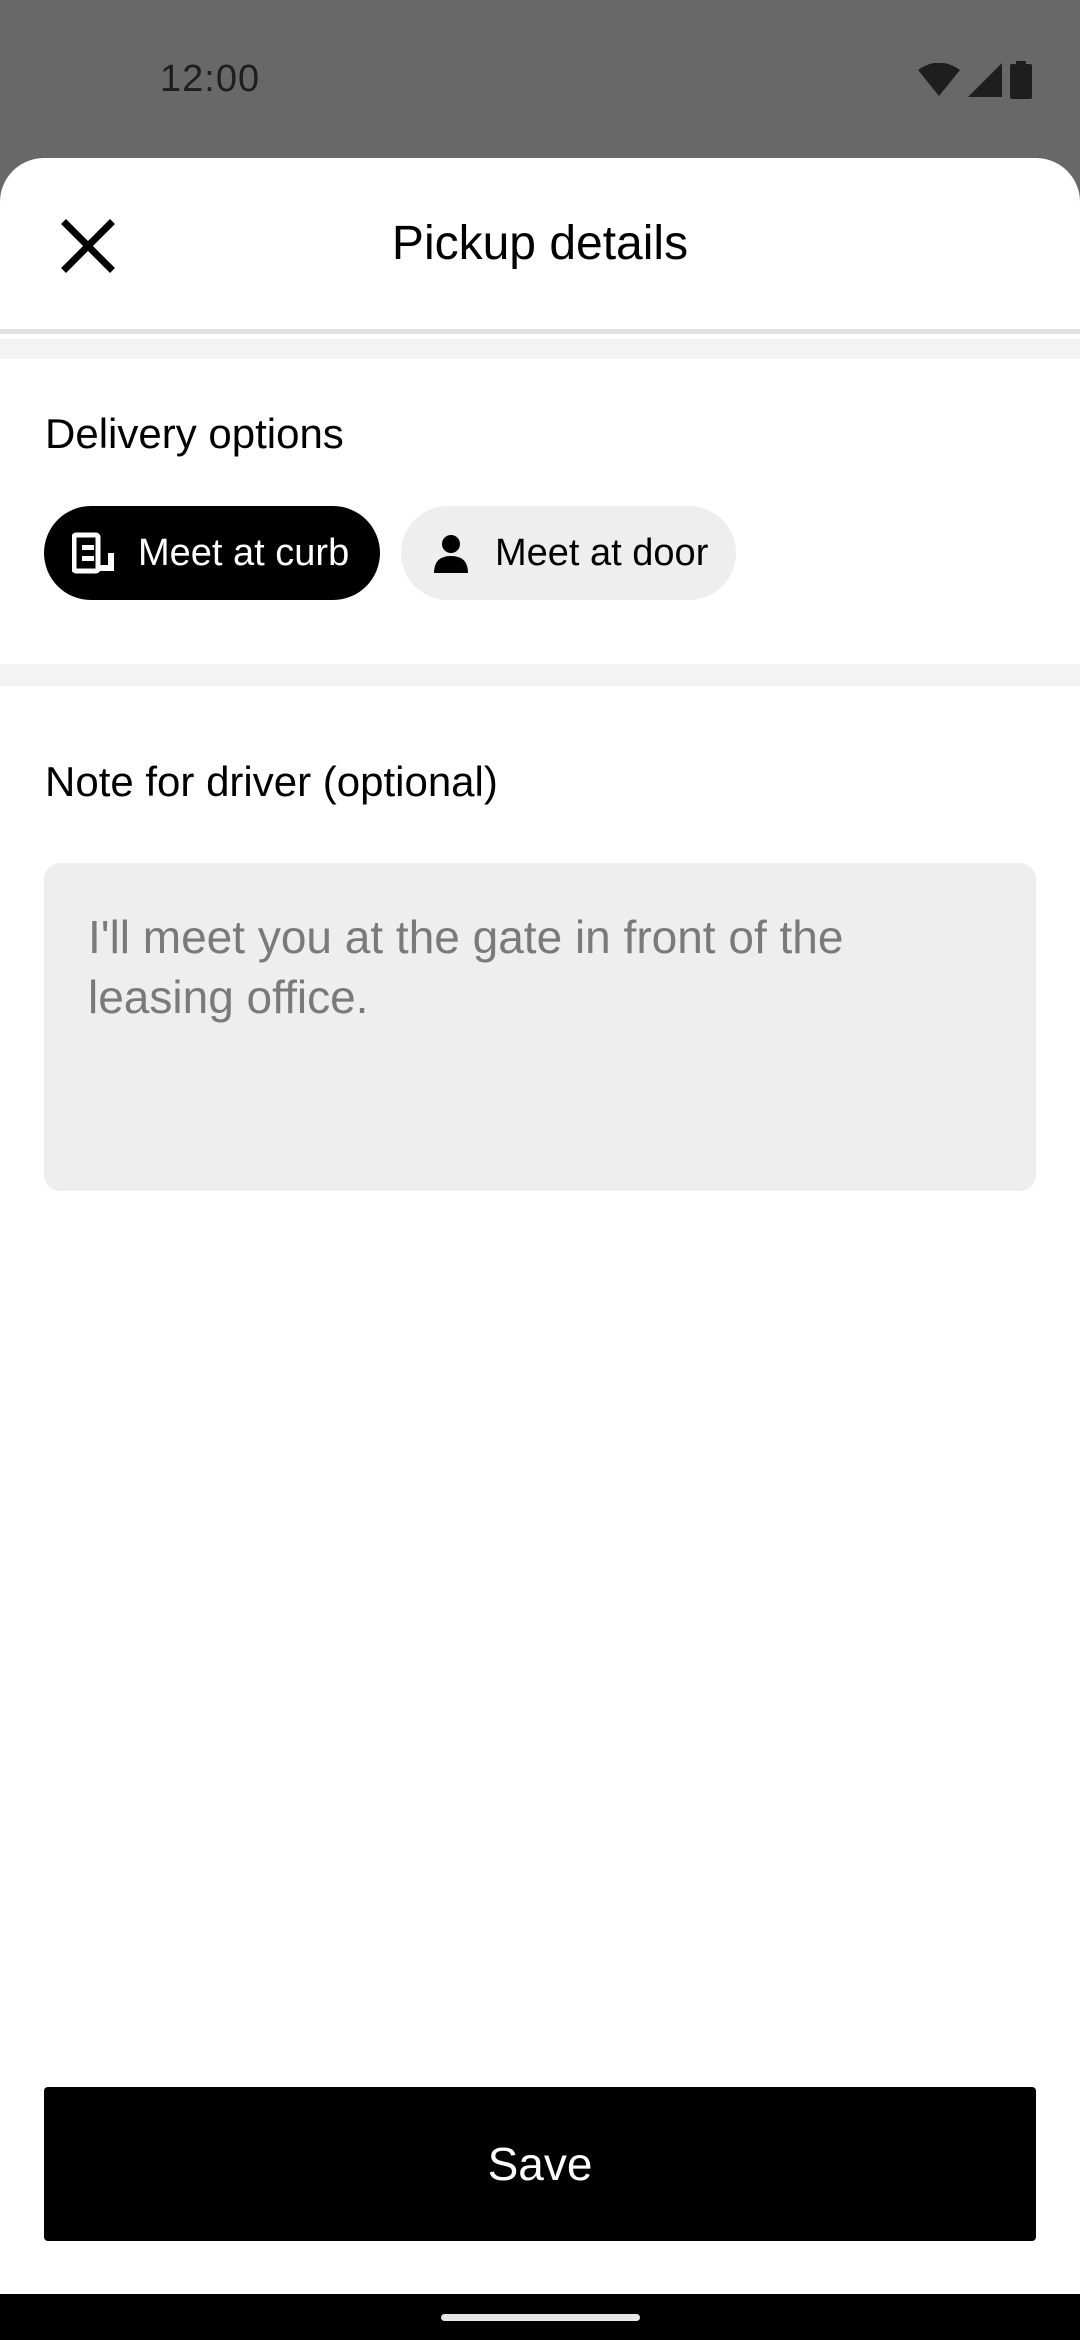  I want to click on wifi-icon, so click(939, 82).